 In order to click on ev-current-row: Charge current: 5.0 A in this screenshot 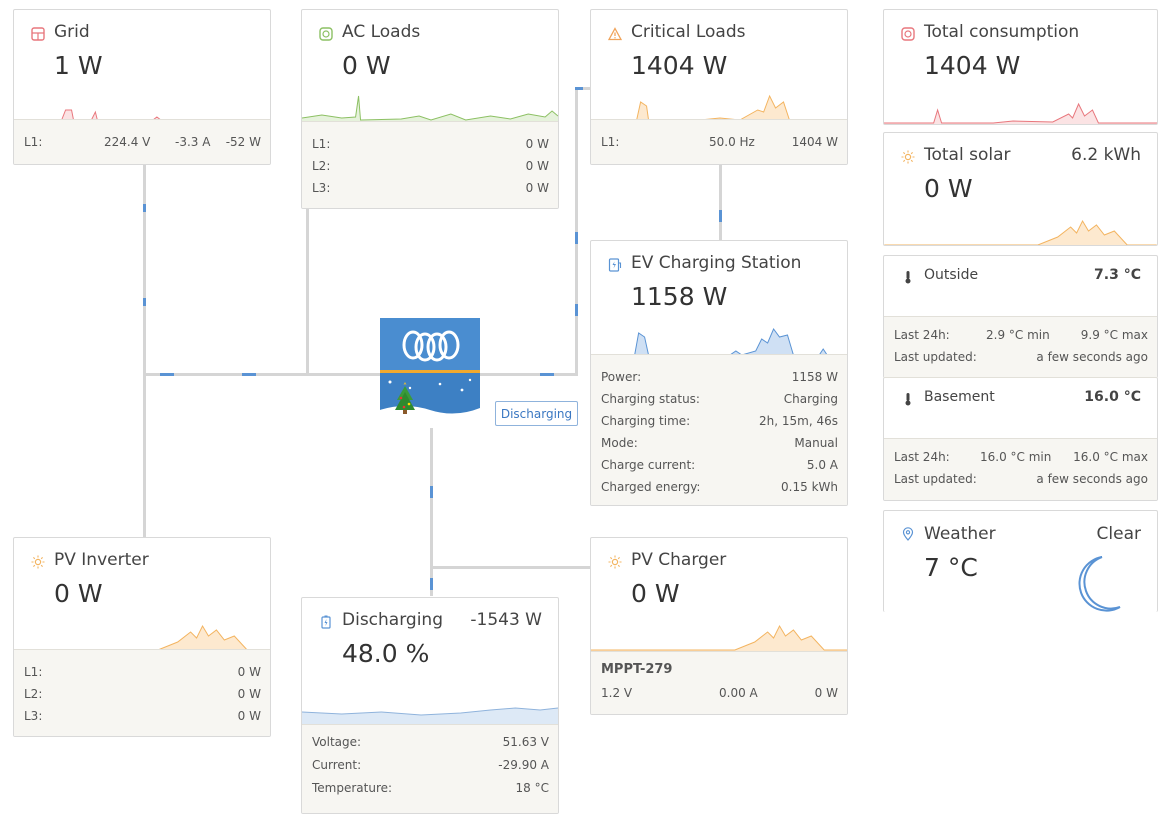, I will do `click(719, 465)`.